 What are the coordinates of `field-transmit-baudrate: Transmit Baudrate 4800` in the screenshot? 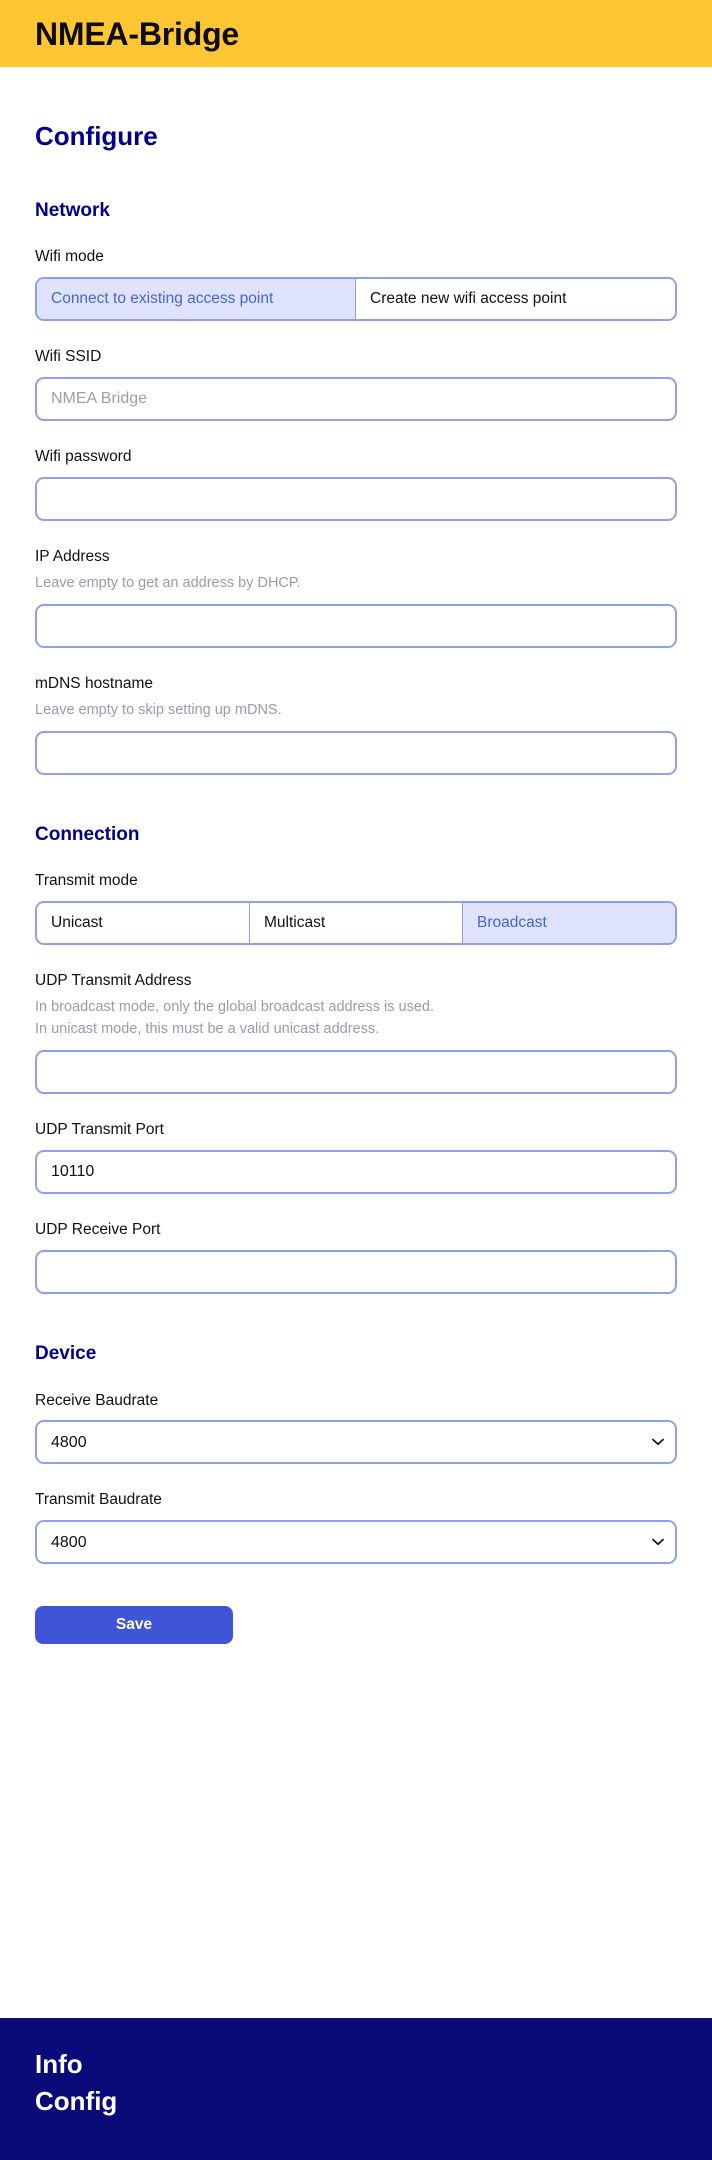 It's located at (356, 1527).